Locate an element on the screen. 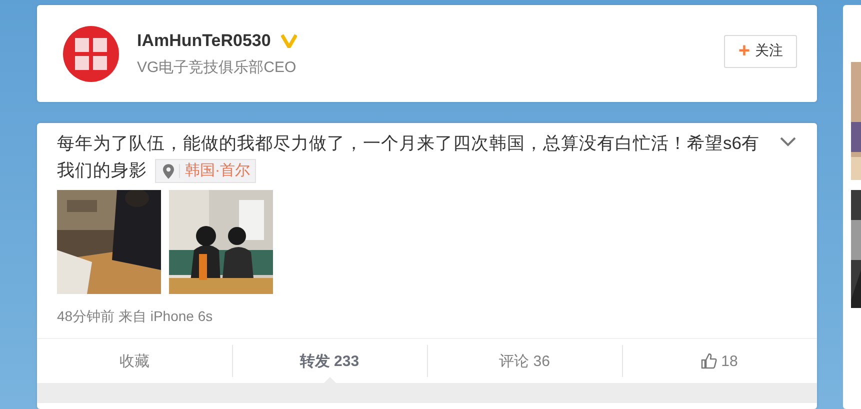 This screenshot has width=861, height=409. thumbs-up-icon is located at coordinates (709, 361).